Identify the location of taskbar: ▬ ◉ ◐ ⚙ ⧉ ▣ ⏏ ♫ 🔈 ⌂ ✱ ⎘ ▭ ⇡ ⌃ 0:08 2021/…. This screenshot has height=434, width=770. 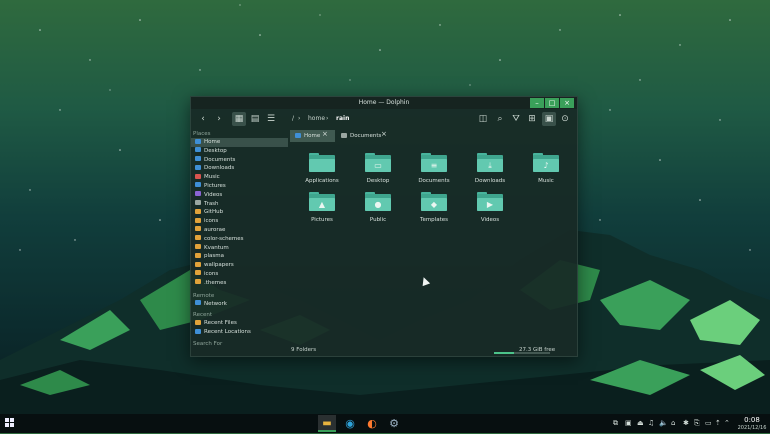
(385, 423).